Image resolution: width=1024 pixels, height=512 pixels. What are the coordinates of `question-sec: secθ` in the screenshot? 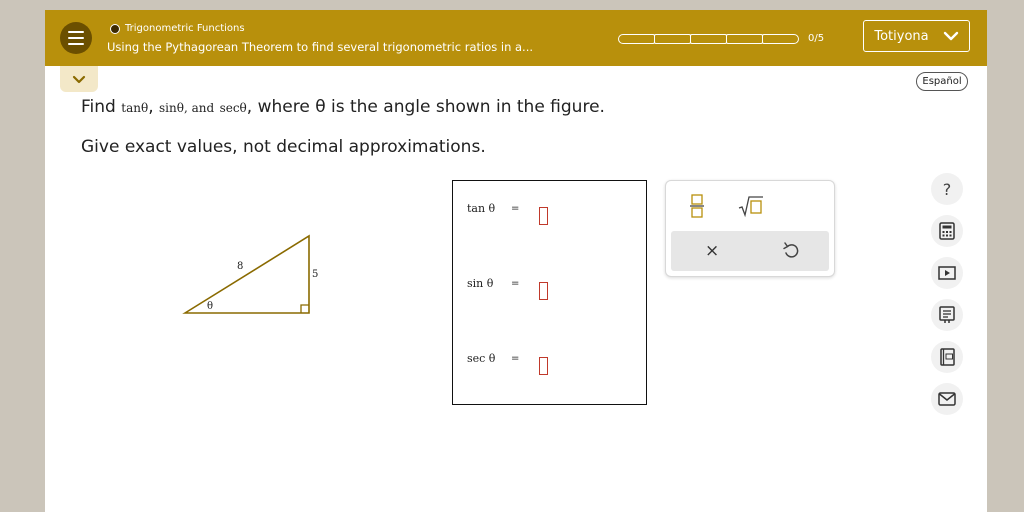 It's located at (233, 108).